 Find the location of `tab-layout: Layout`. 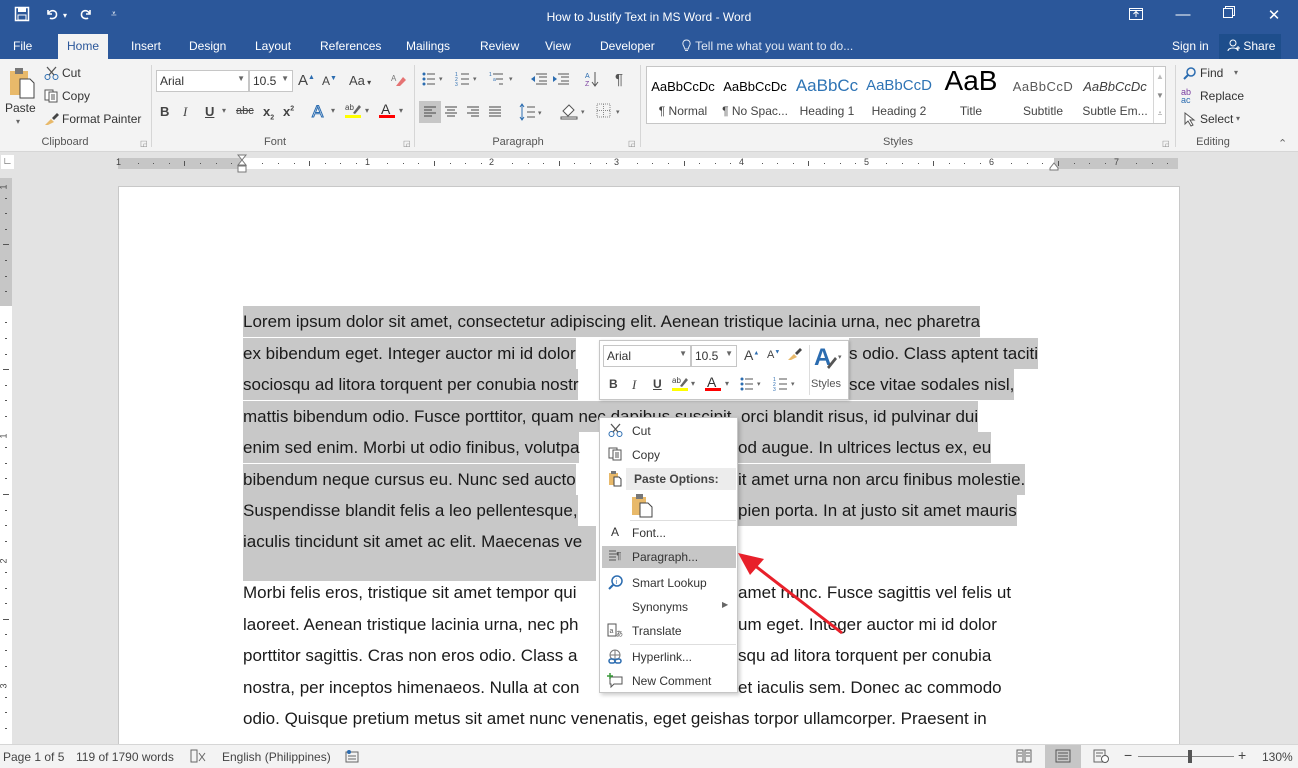

tab-layout: Layout is located at coordinates (273, 46).